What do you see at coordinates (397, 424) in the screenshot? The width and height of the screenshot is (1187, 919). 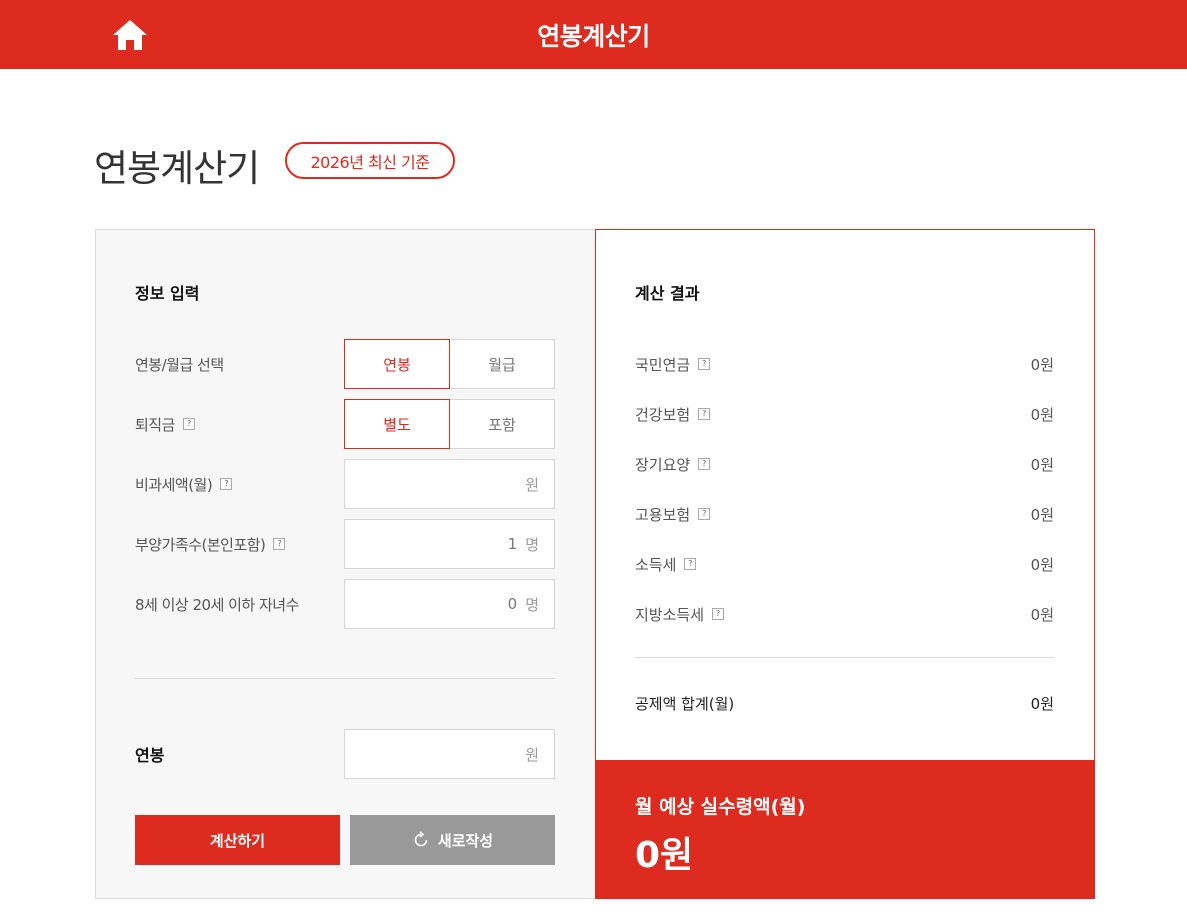 I see `severance-separate-option: 별도` at bounding box center [397, 424].